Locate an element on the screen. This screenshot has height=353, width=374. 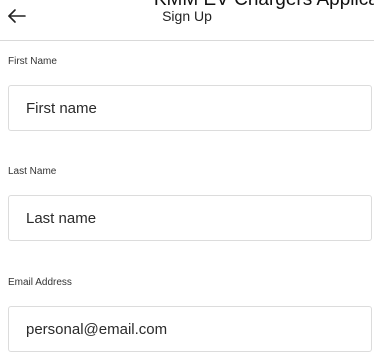
email-address-input is located at coordinates (190, 329).